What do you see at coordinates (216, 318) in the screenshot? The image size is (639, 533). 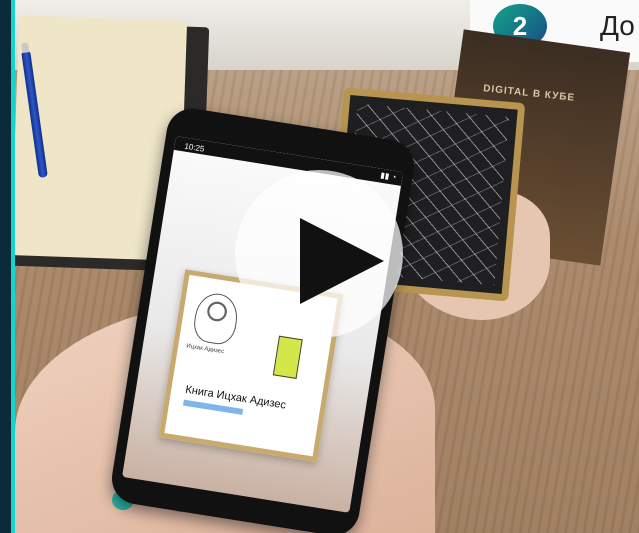 I see `author-portrait-icon` at bounding box center [216, 318].